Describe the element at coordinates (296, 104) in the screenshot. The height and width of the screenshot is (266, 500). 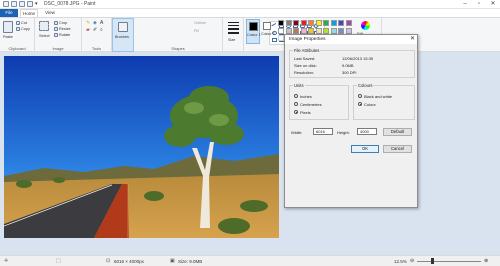
I see `centimetres-radio` at that location.